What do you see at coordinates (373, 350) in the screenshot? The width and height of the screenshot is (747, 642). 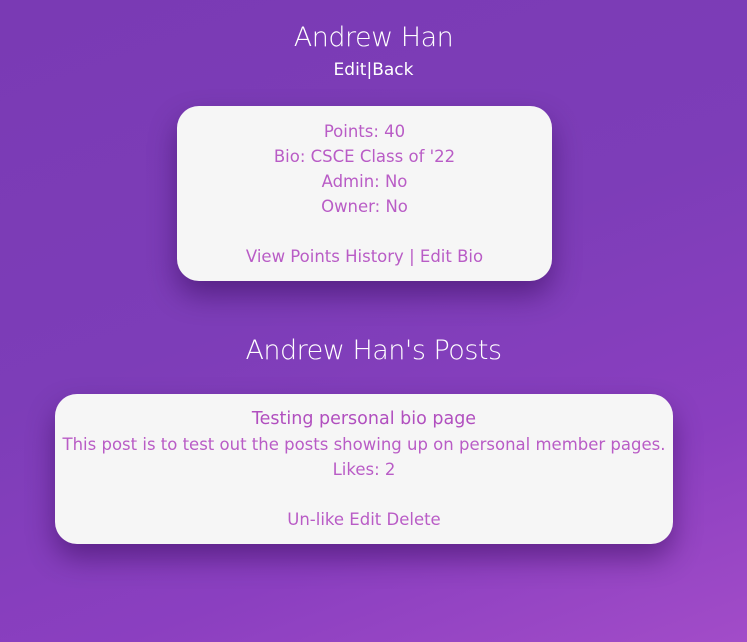 I see `posts-heading: Andrew Han's Posts` at bounding box center [373, 350].